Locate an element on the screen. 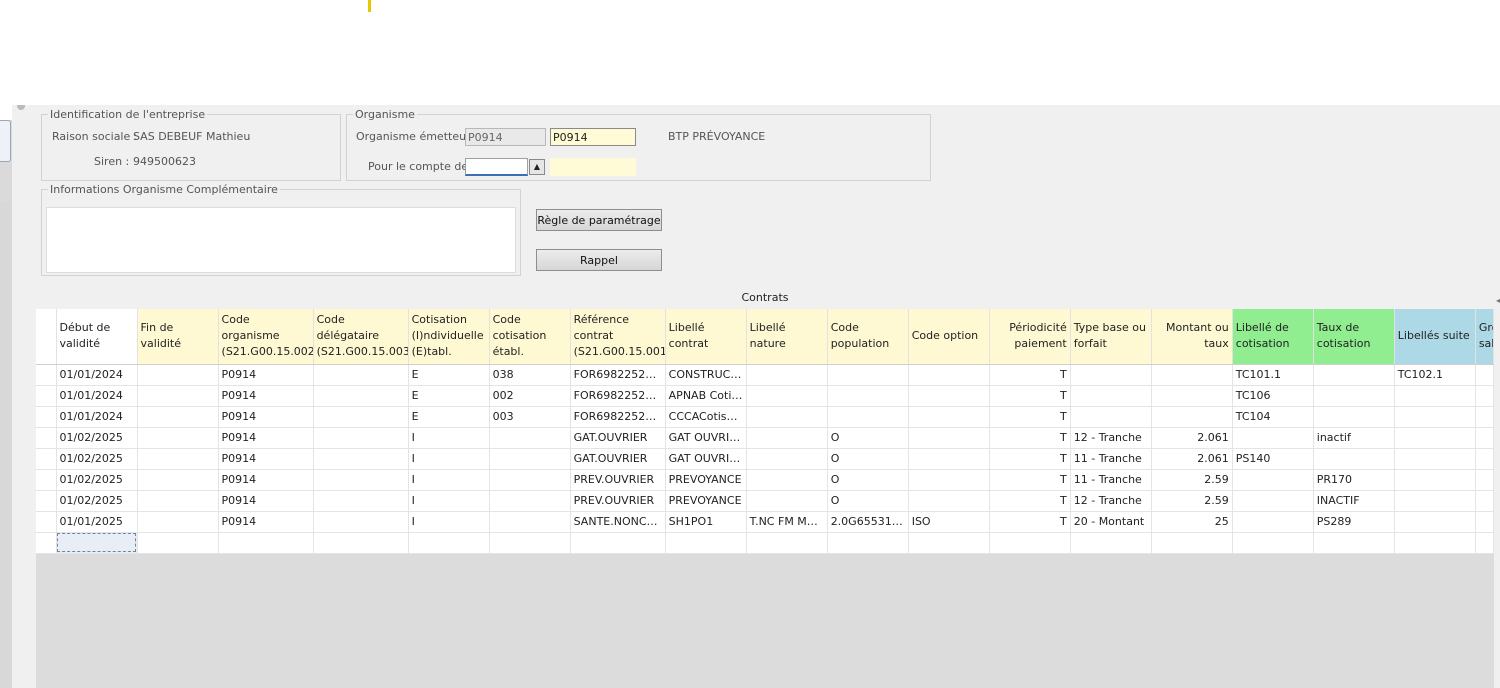  on-behalf-of-input is located at coordinates (496, 167).